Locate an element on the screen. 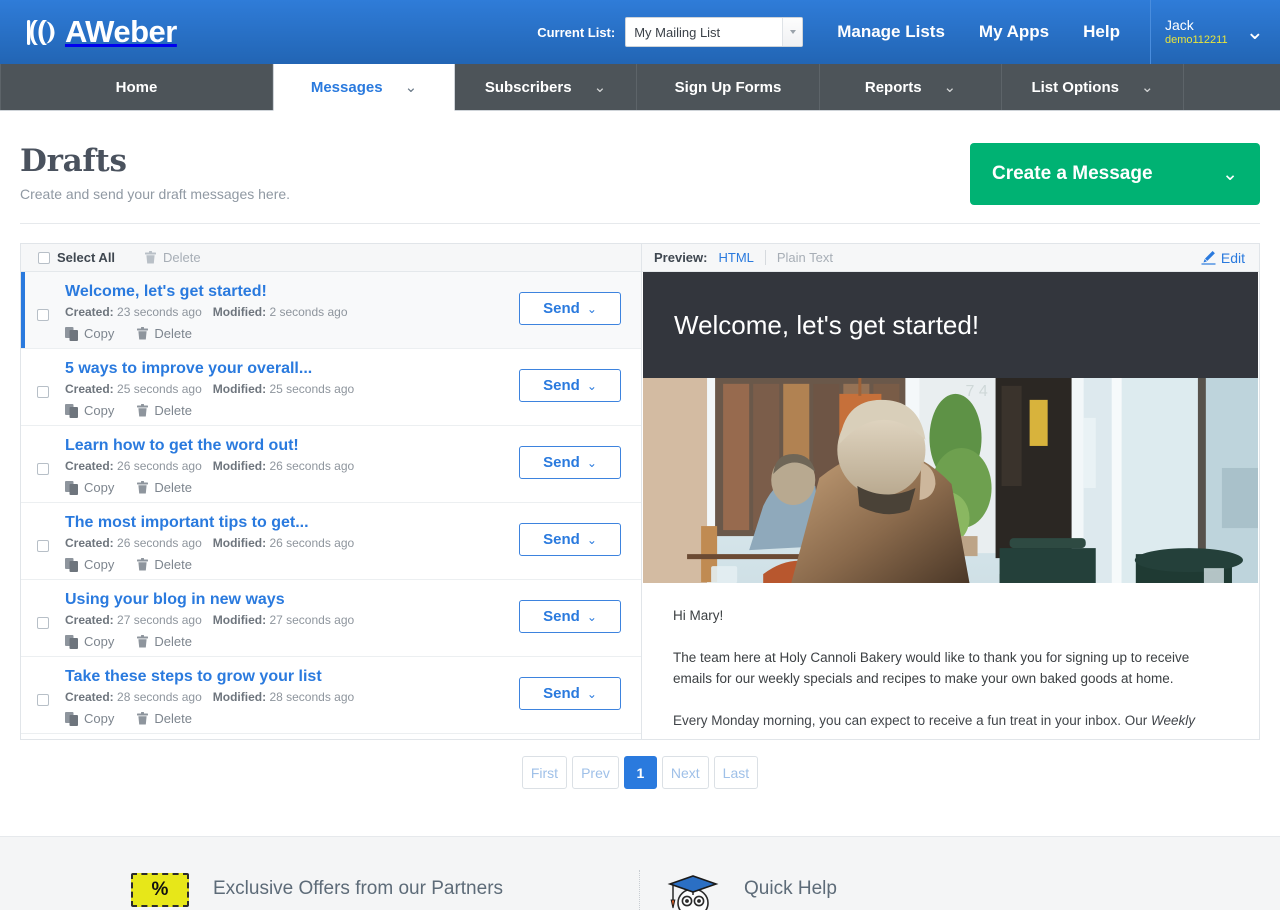 The image size is (1280, 910). preview-tab-plain-text: Plain Text is located at coordinates (805, 257).